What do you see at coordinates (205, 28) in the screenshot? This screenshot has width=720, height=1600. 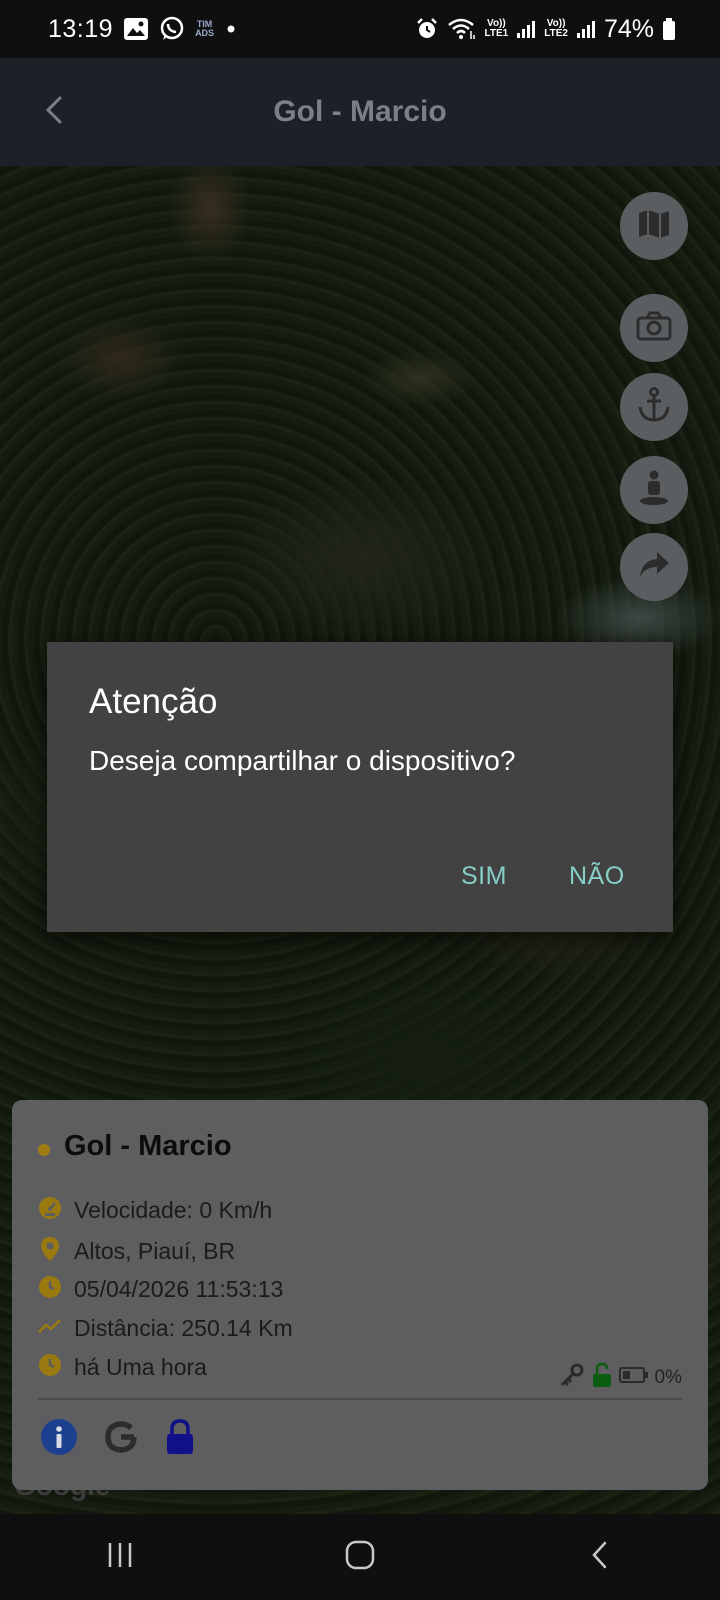 I see `carrier-badge: TIM ADS` at bounding box center [205, 28].